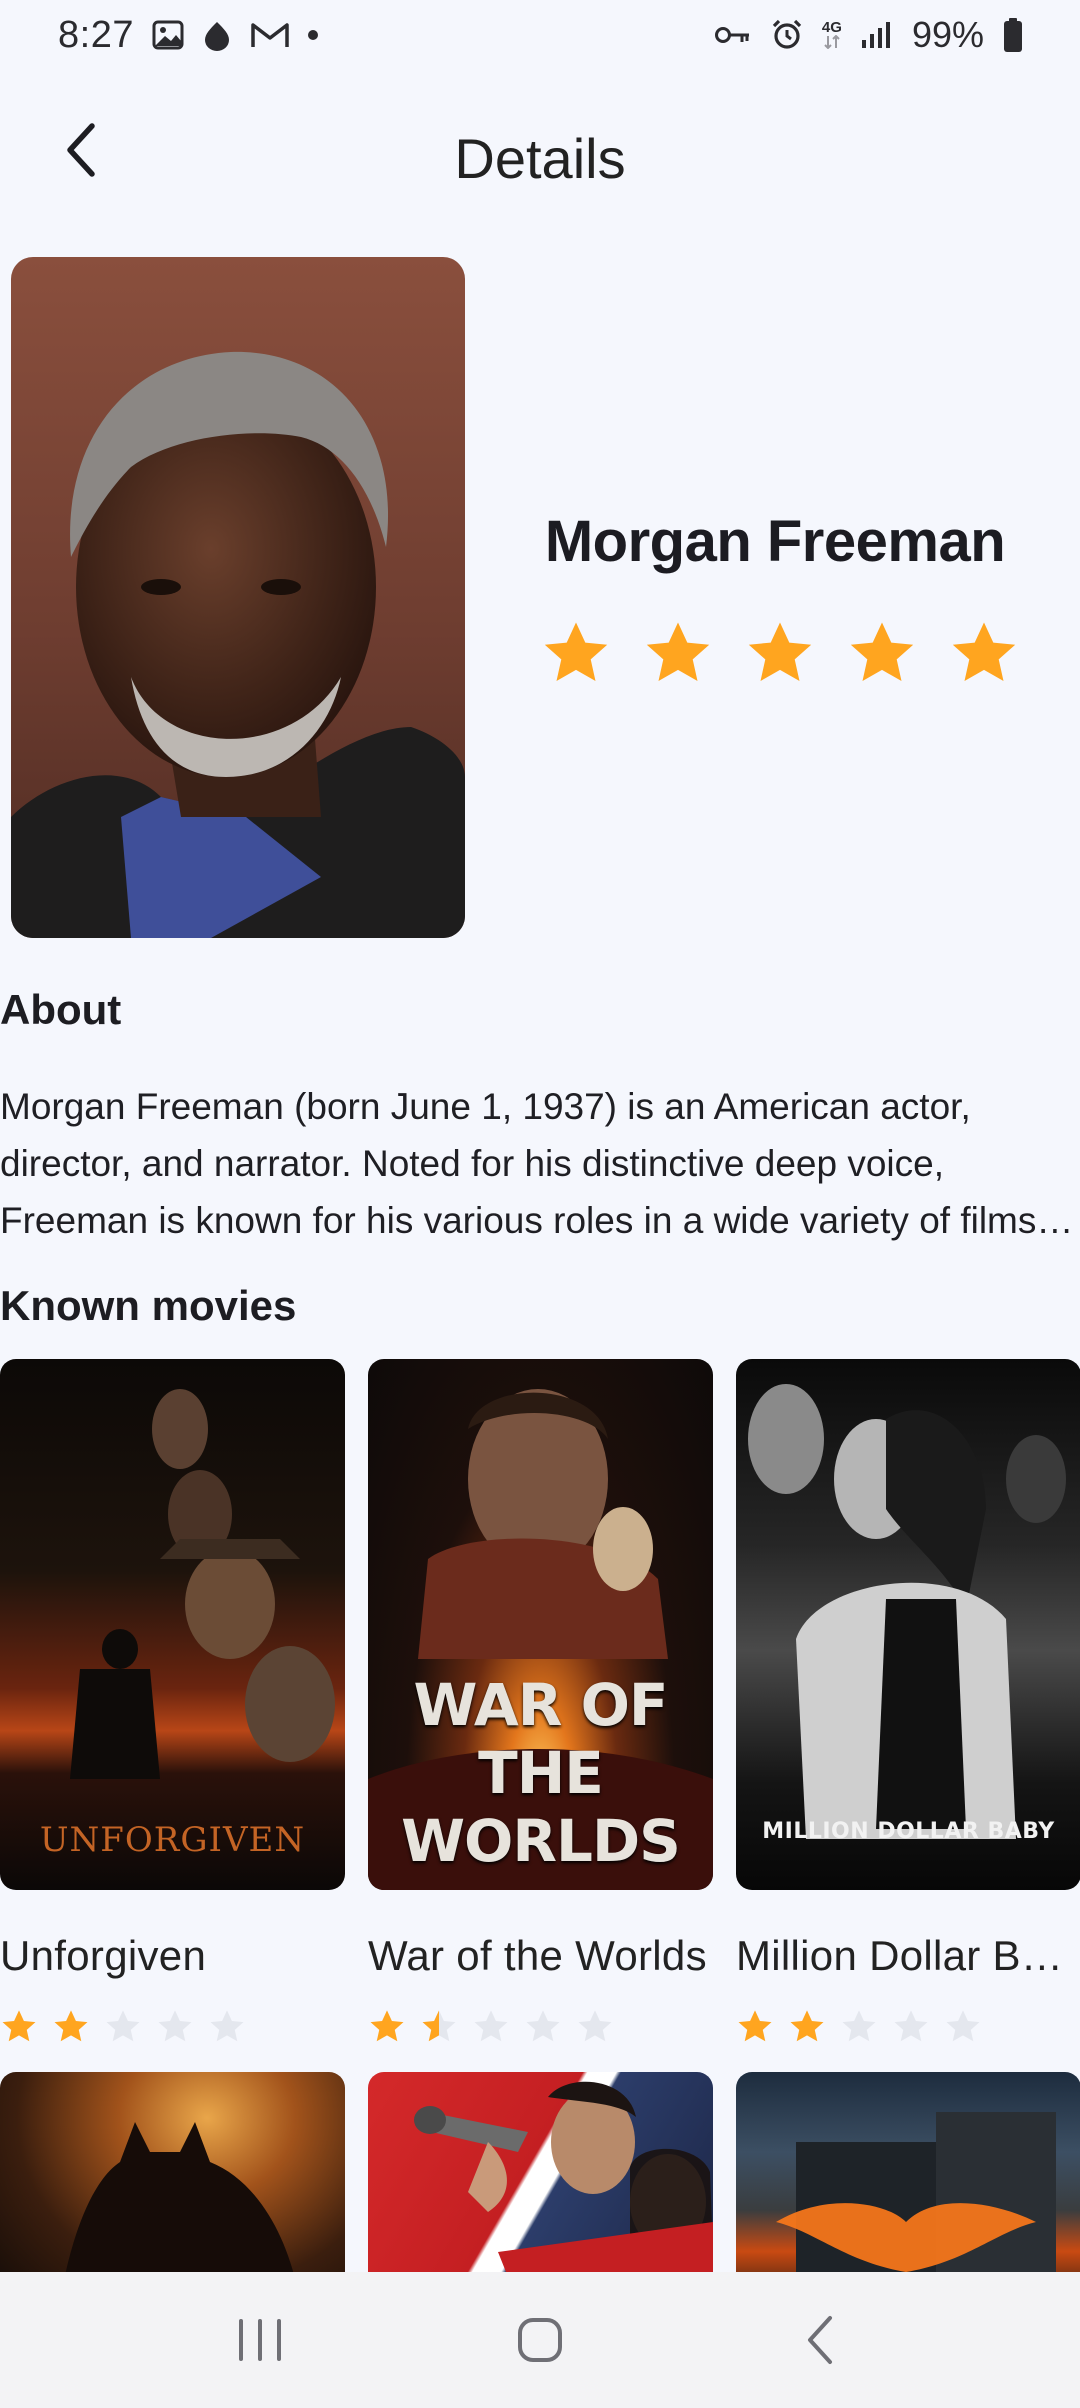  Describe the element at coordinates (1013, 35) in the screenshot. I see `battery-icon` at that location.